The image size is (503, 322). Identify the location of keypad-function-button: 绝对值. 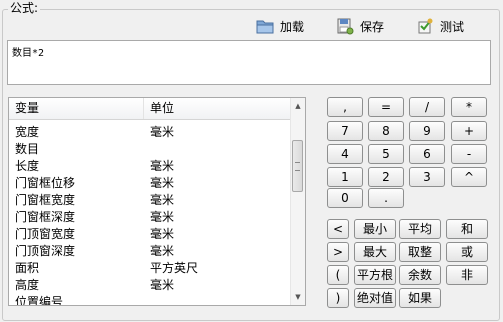
(375, 298).